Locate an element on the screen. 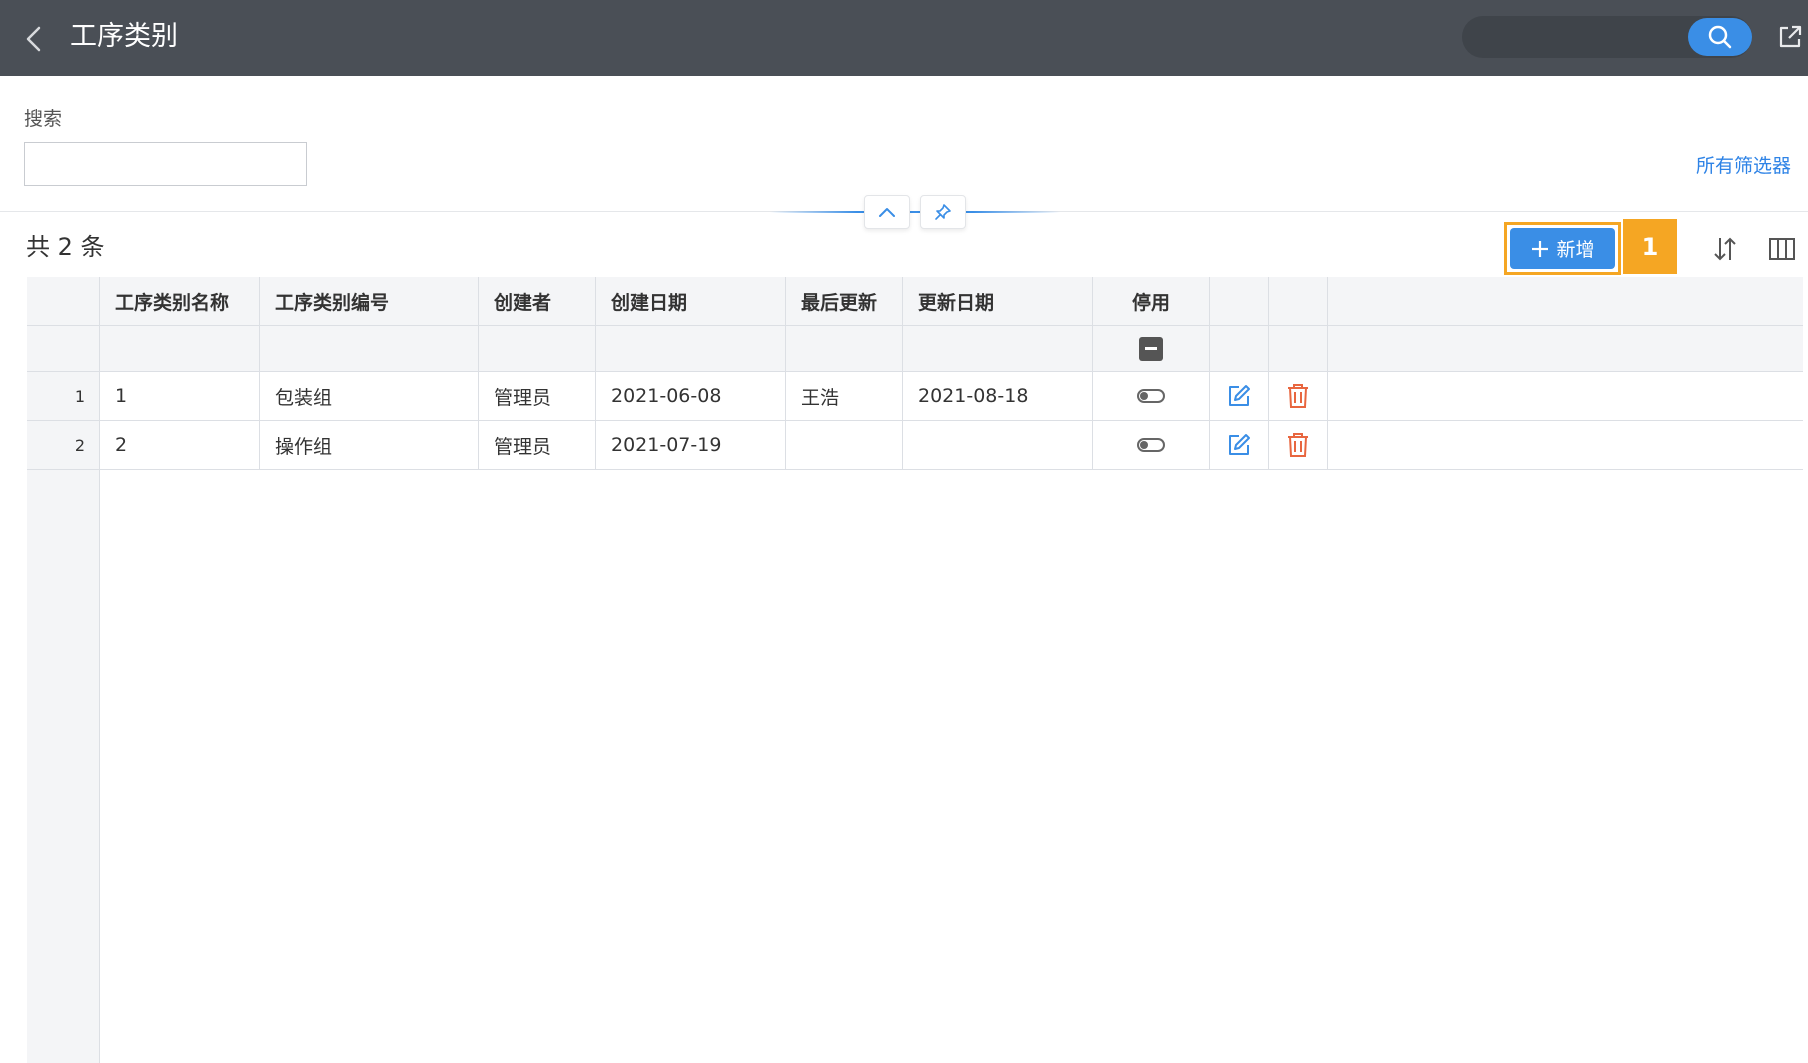 This screenshot has height=1063, width=1808. cell-created-date: 2021-06-08 is located at coordinates (691, 396).